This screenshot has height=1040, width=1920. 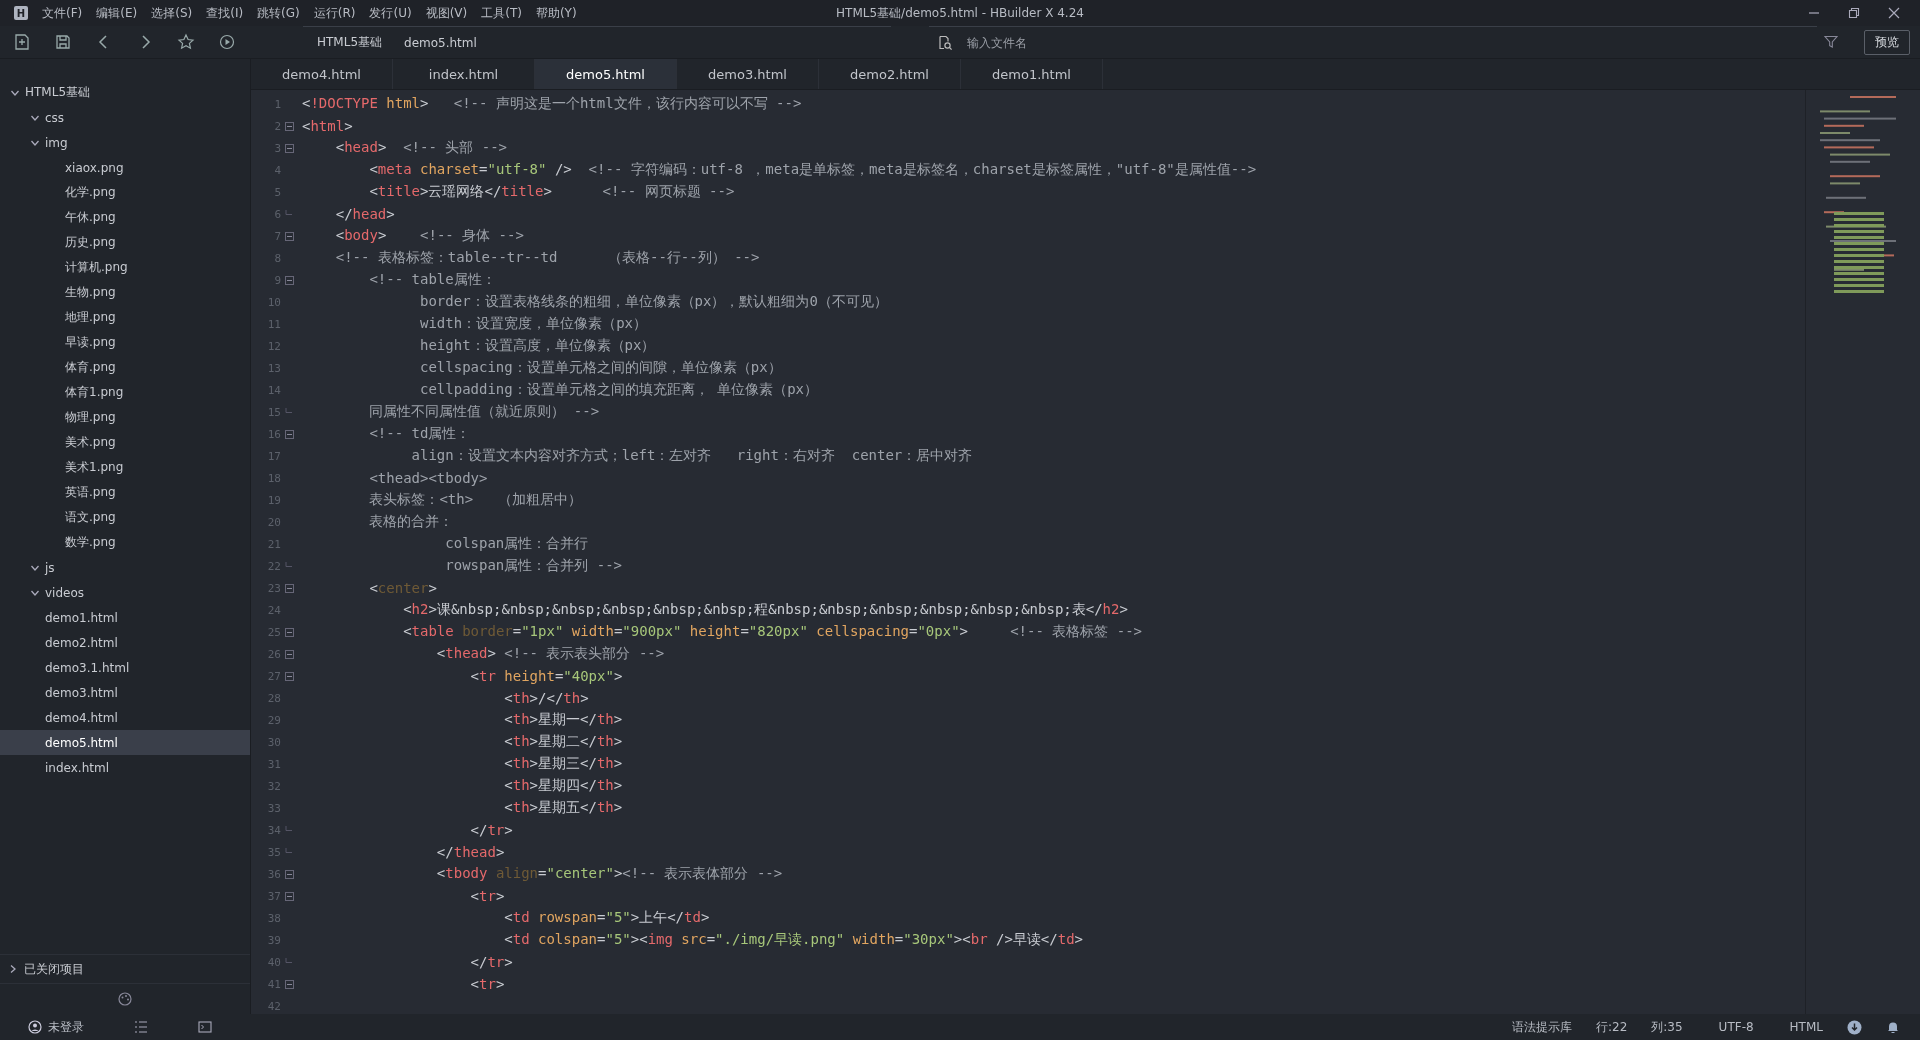 What do you see at coordinates (125, 392) in the screenshot?
I see `file-tree-item: 体育1.png` at bounding box center [125, 392].